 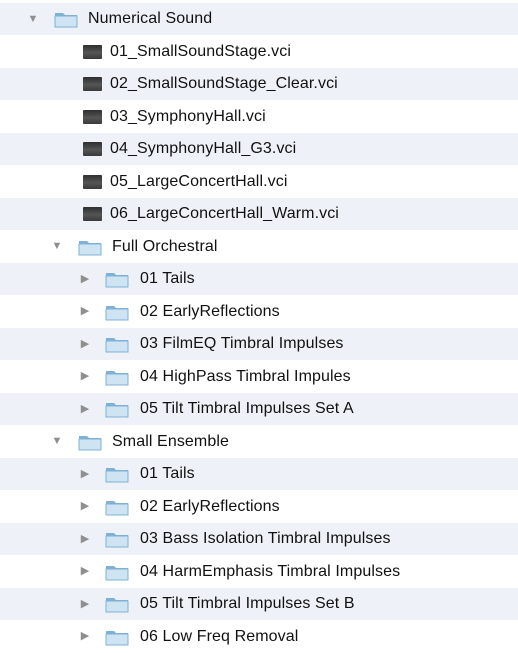 I want to click on folder-row-group: ▼ Small Ensemble, so click(x=259, y=442).